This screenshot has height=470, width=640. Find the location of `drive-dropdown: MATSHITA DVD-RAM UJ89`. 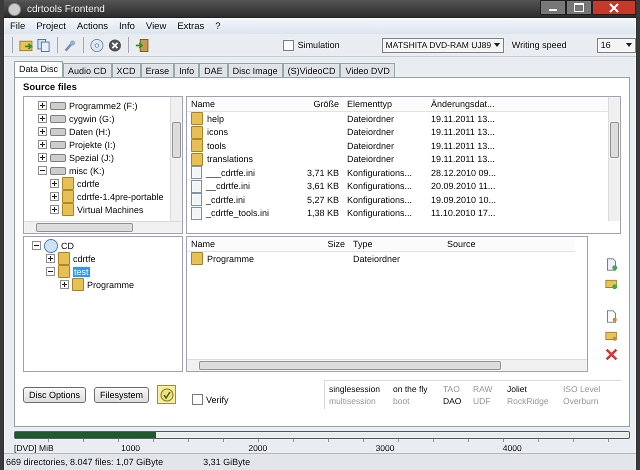

drive-dropdown: MATSHITA DVD-RAM UJ89 is located at coordinates (443, 45).